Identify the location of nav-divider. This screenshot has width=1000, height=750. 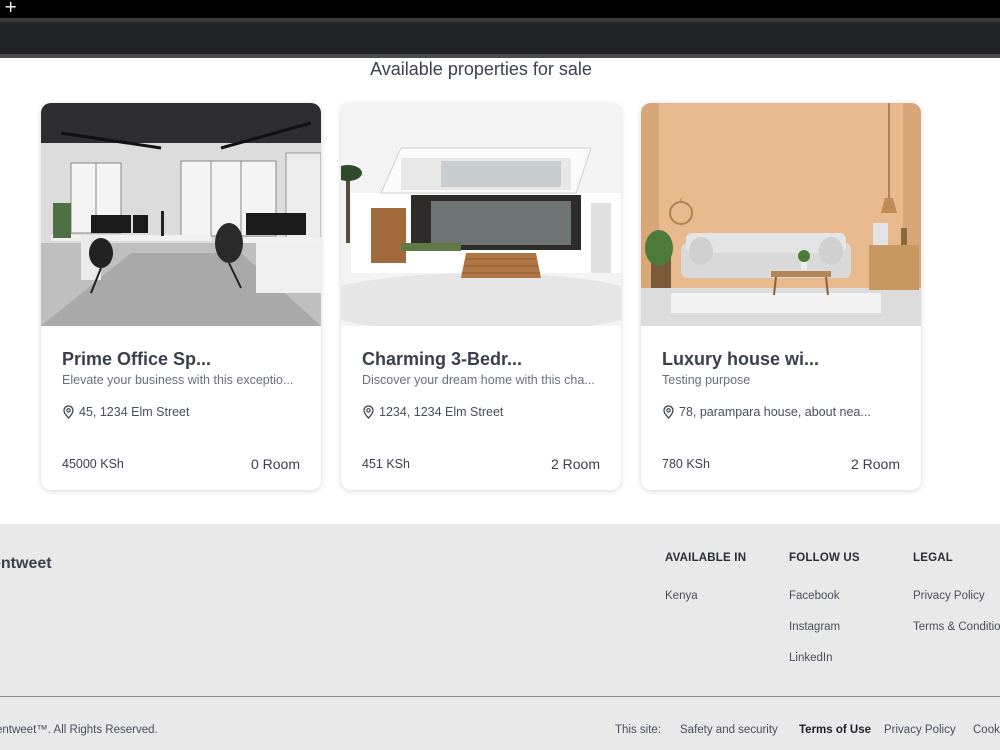
(500, 56).